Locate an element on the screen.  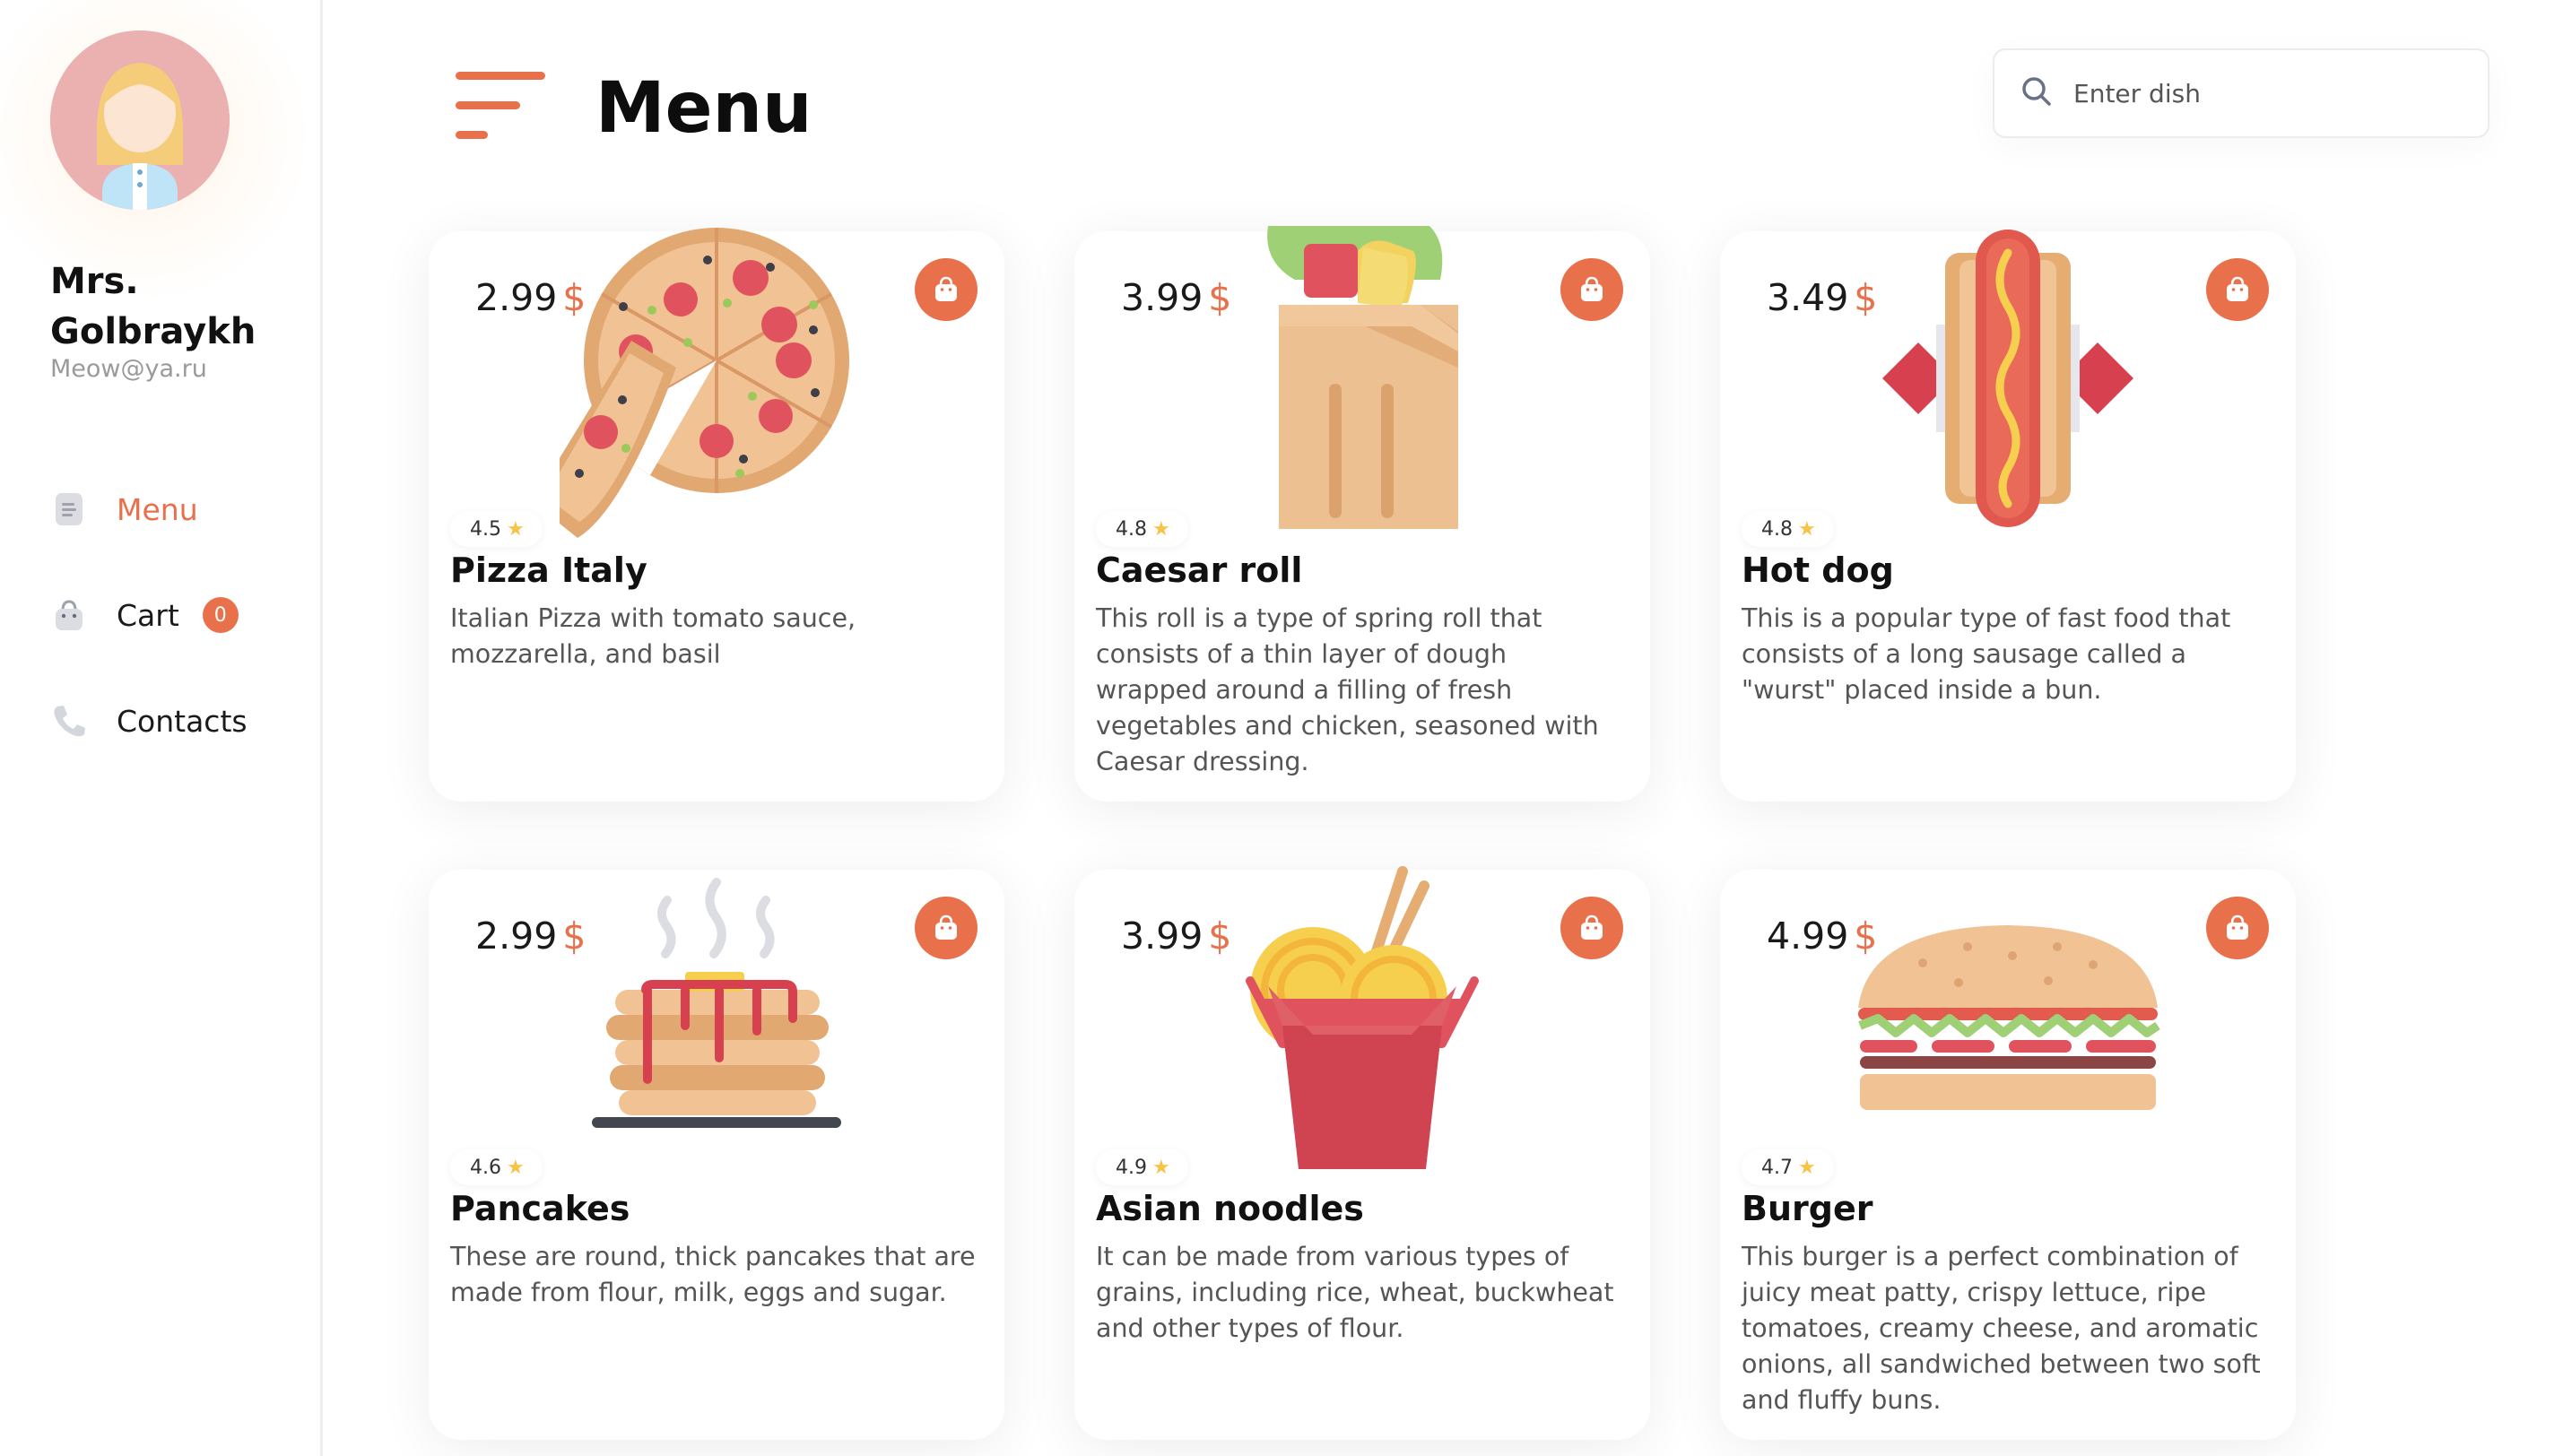
rating-badge: 4.5 ★ is located at coordinates (496, 529).